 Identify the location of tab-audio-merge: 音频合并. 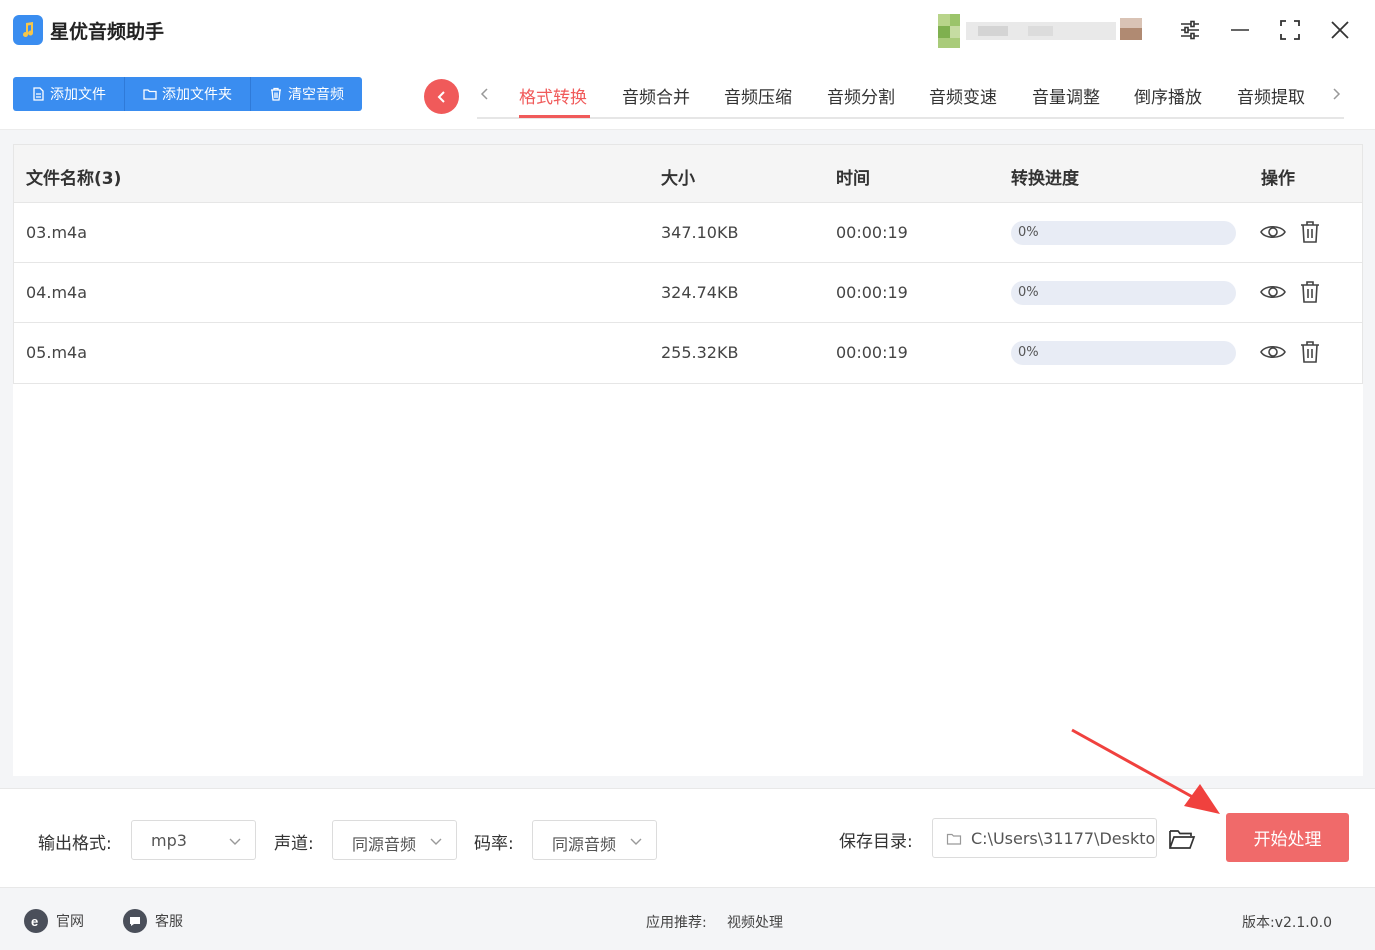
(656, 95).